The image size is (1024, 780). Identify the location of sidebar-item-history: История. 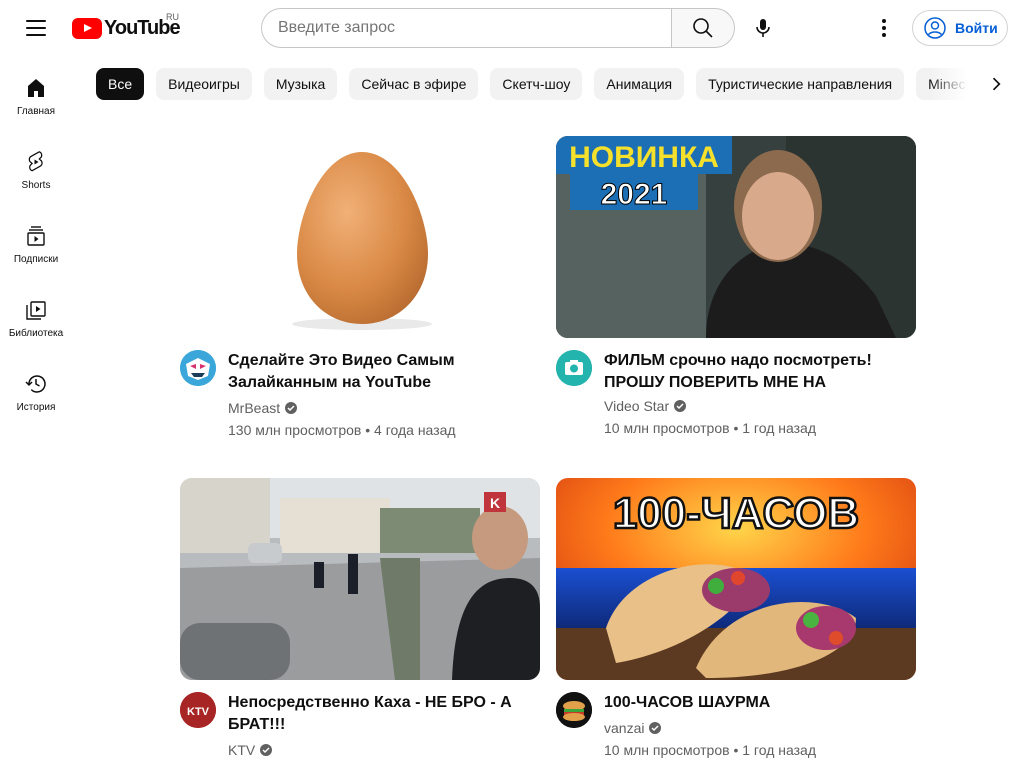
(36, 389).